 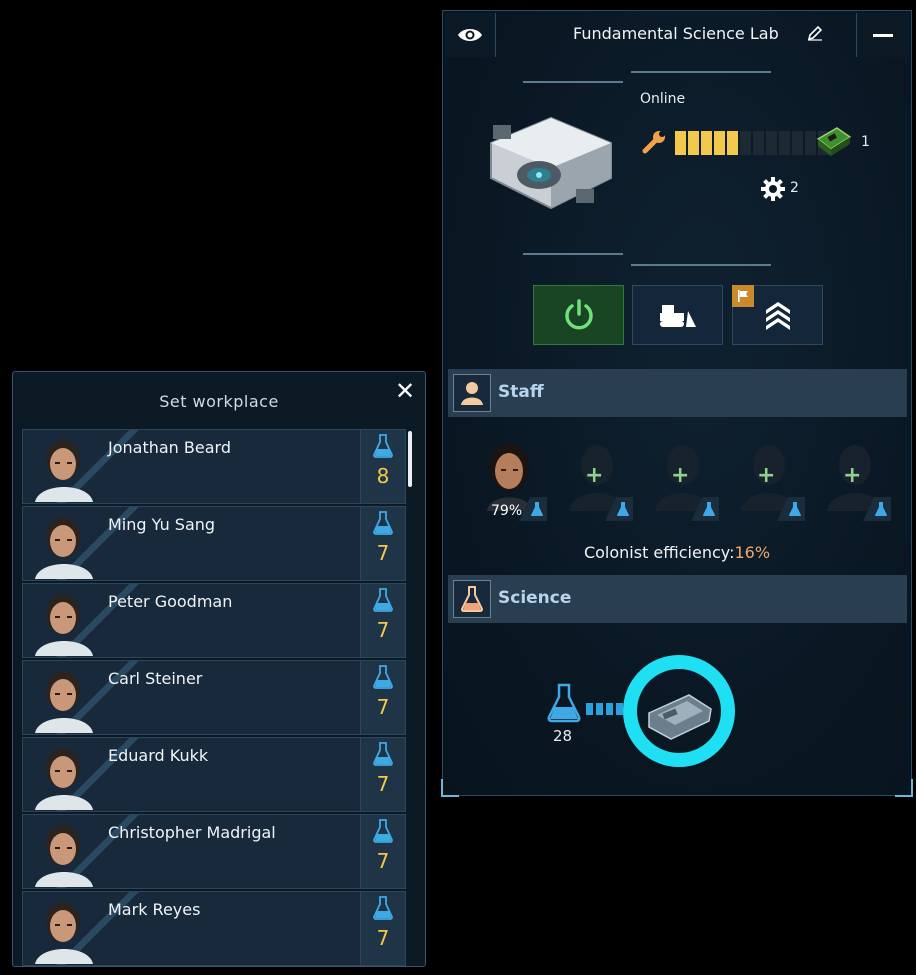 What do you see at coordinates (535, 598) in the screenshot?
I see `science-section-label: Science` at bounding box center [535, 598].